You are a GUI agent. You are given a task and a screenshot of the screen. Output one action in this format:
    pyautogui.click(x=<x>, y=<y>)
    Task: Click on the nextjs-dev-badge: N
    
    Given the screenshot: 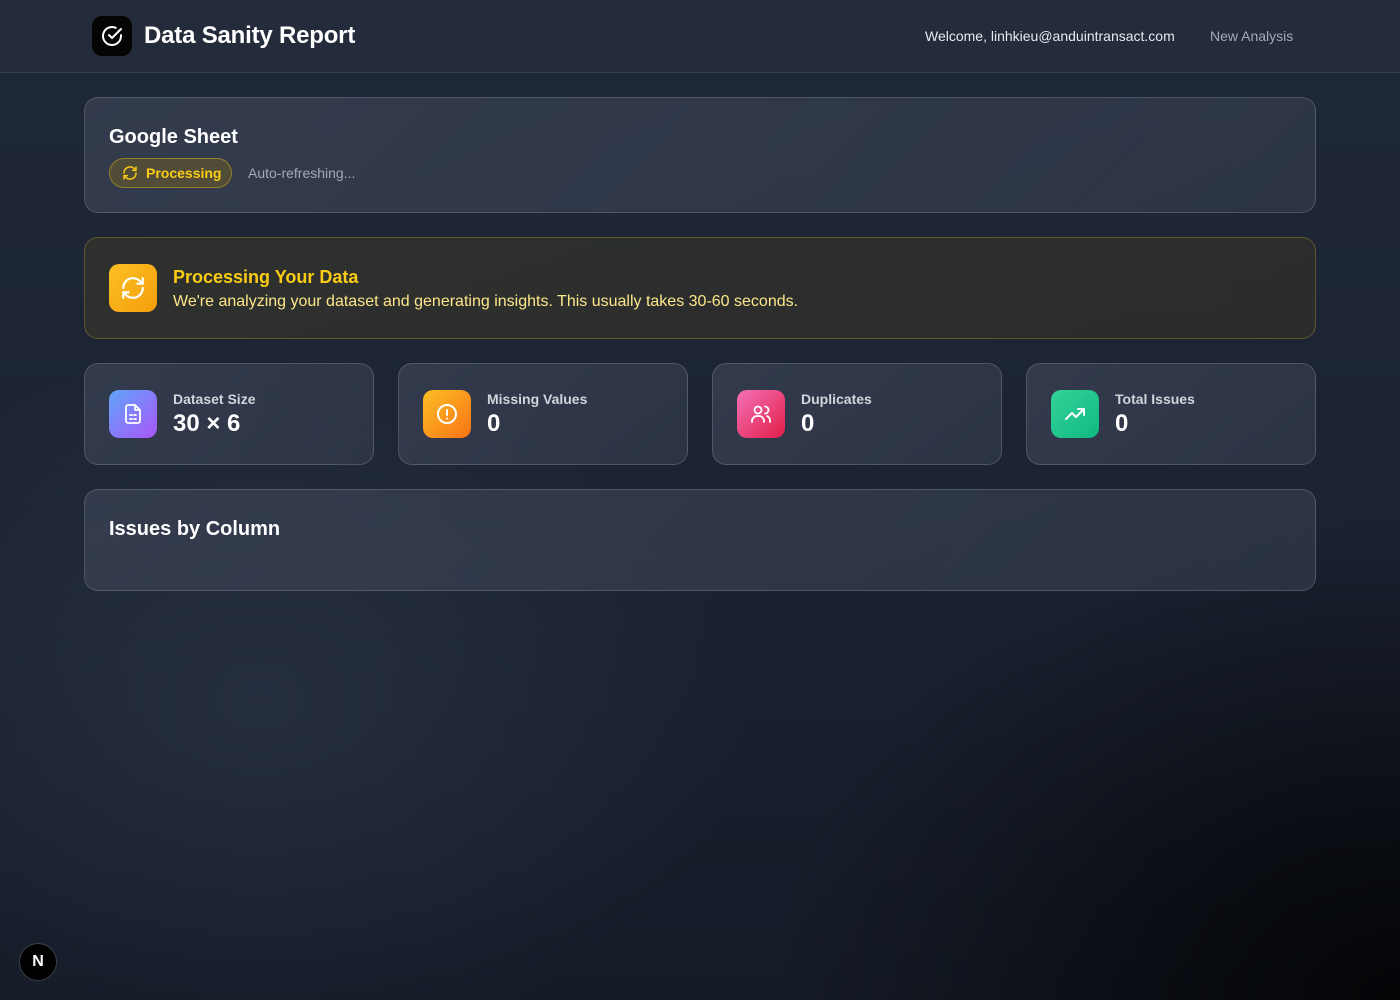 What is the action you would take?
    pyautogui.click(x=38, y=962)
    